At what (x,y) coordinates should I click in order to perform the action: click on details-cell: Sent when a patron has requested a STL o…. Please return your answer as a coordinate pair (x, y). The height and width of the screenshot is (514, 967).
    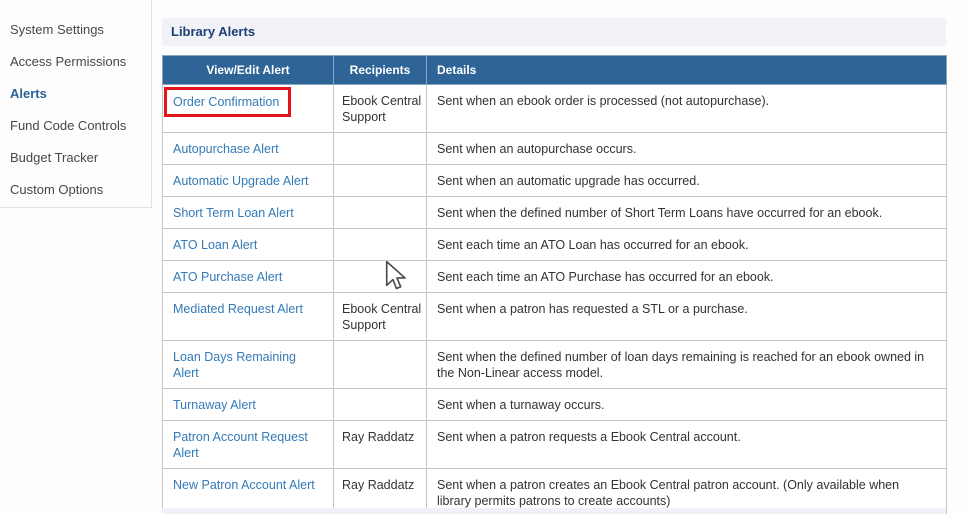
    Looking at the image, I should click on (686, 316).